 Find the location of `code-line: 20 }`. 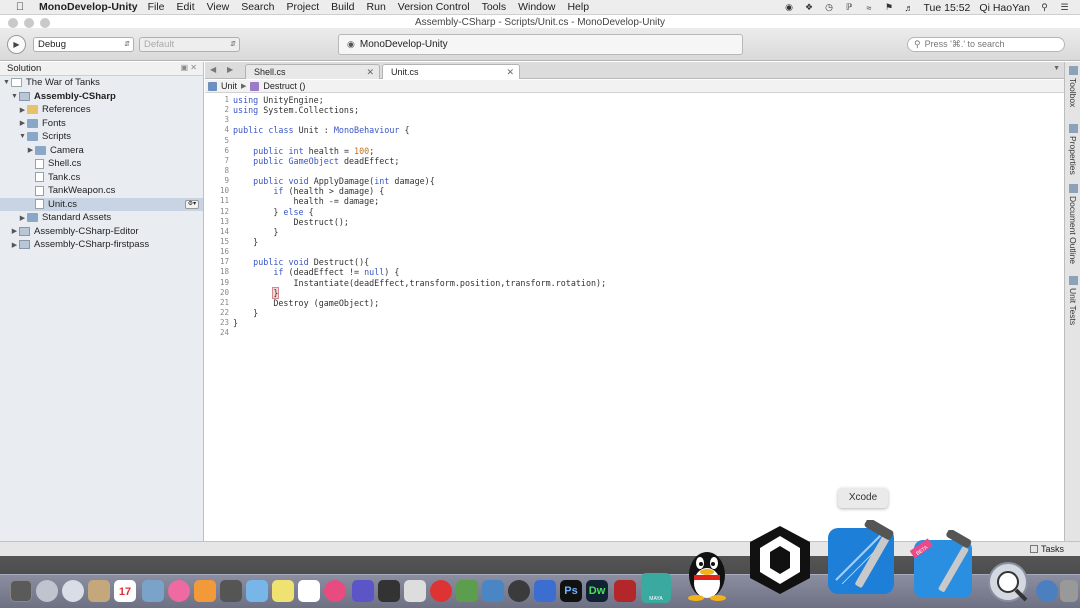

code-line: 20 } is located at coordinates (405, 292).